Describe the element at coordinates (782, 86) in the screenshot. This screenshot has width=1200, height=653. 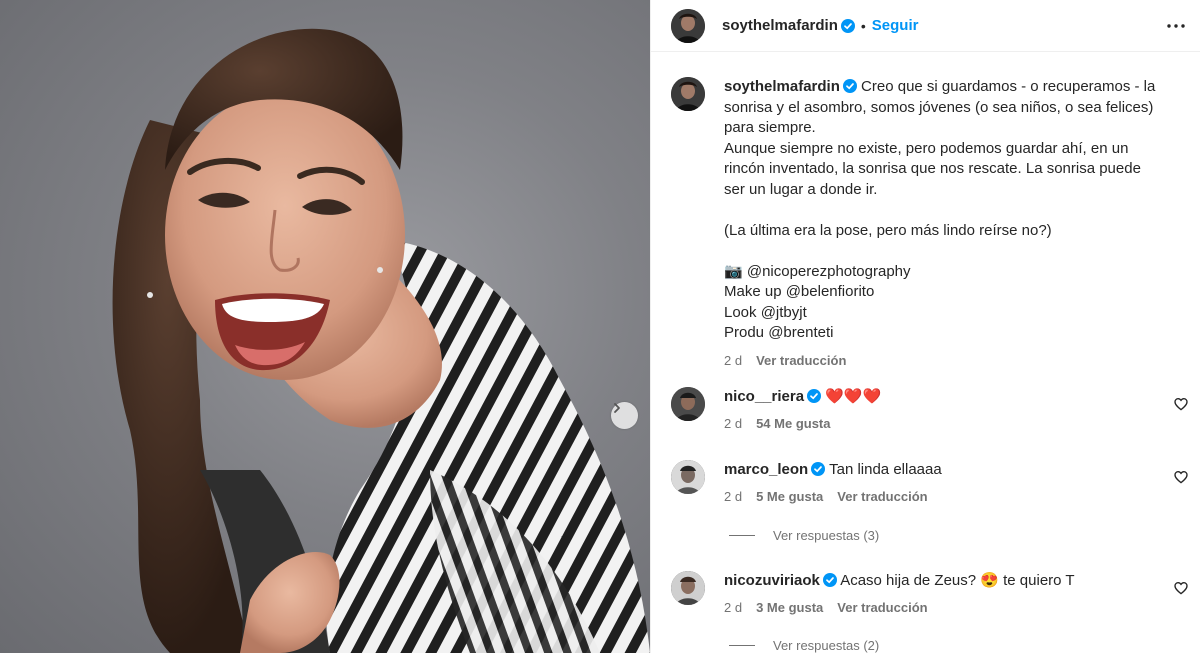
I see `caption-username: soythelmafardin` at that location.